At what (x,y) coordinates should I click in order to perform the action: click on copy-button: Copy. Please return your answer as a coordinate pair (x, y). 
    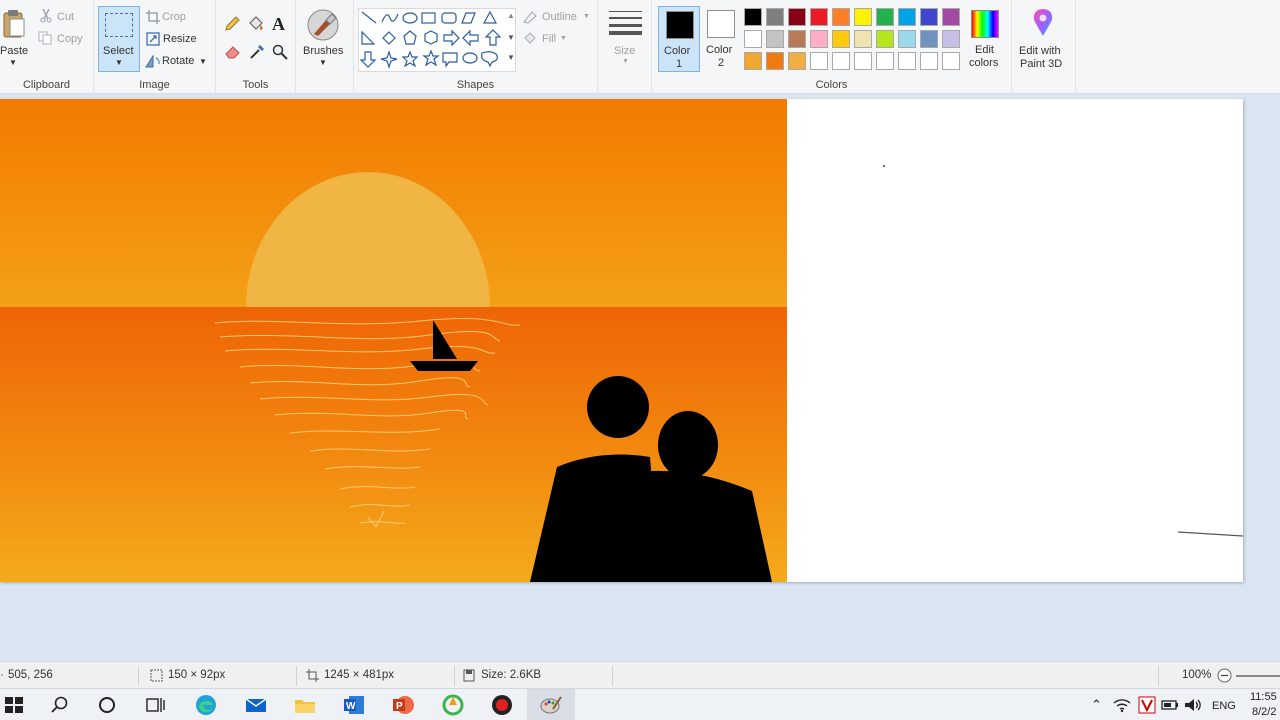
    Looking at the image, I should click on (70, 39).